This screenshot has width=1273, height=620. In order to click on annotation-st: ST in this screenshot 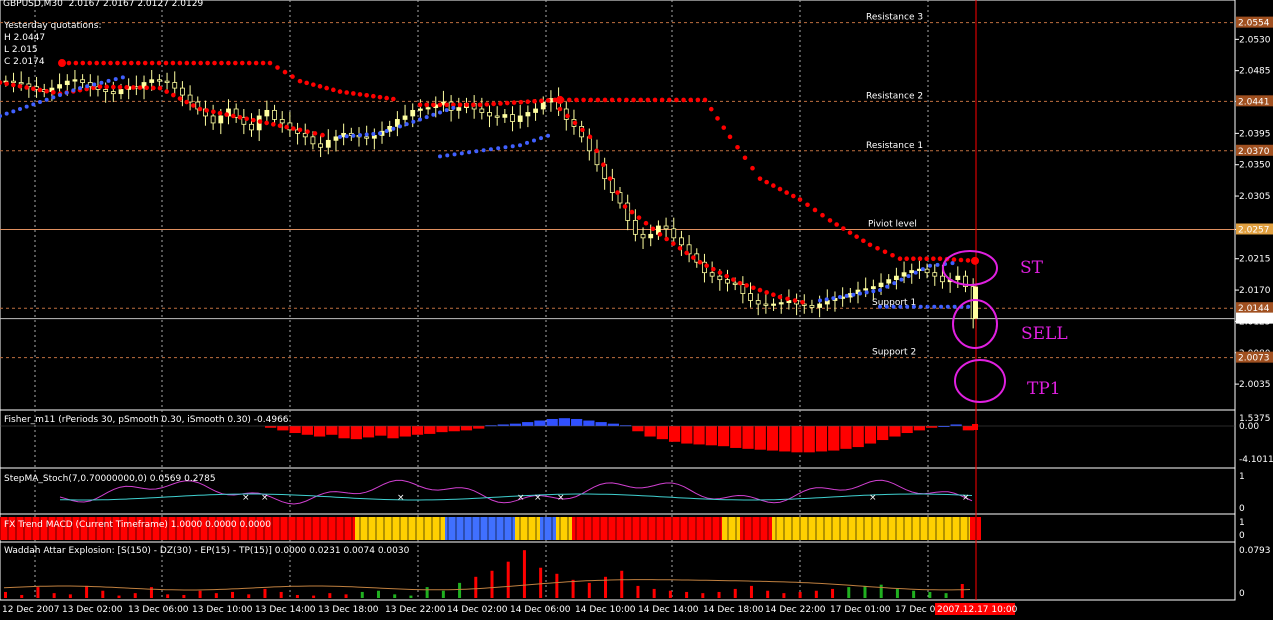, I will do `click(1031, 268)`.